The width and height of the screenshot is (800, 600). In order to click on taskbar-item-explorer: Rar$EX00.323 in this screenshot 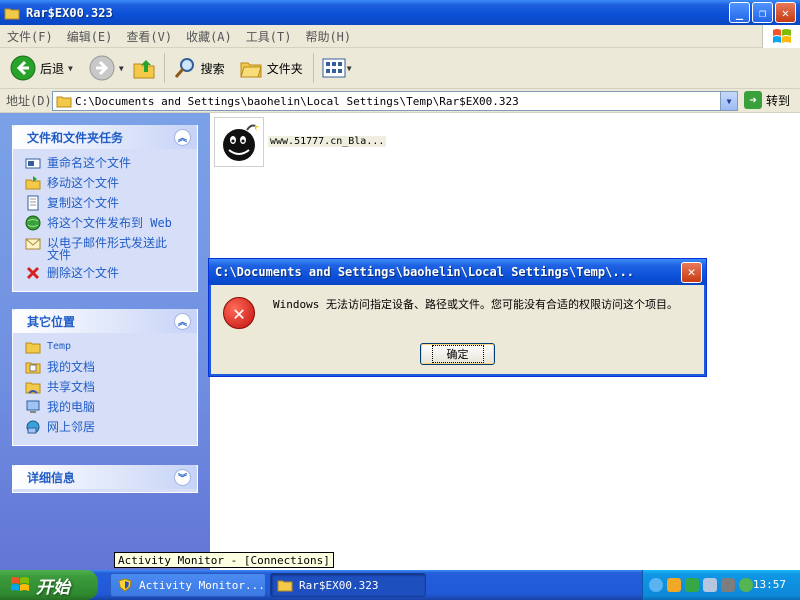, I will do `click(348, 585)`.